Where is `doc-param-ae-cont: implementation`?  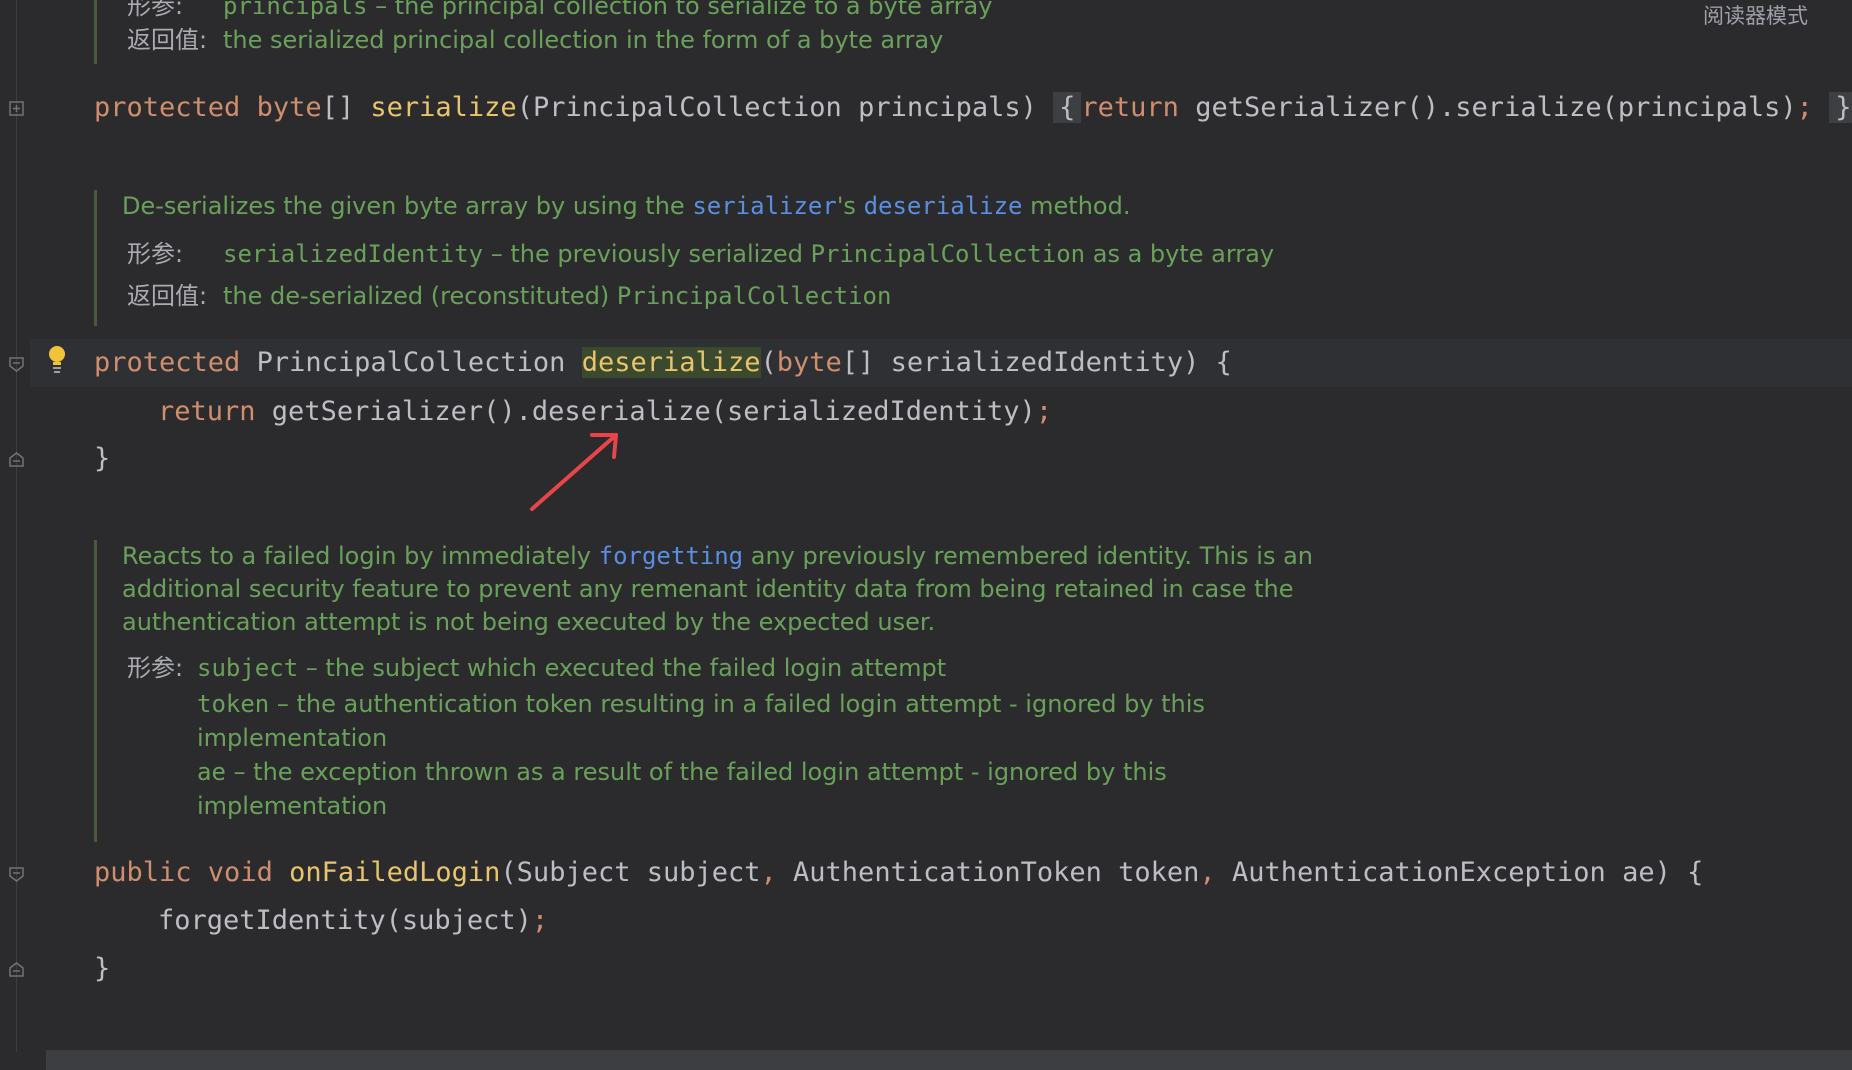
doc-param-ae-cont: implementation is located at coordinates (292, 806).